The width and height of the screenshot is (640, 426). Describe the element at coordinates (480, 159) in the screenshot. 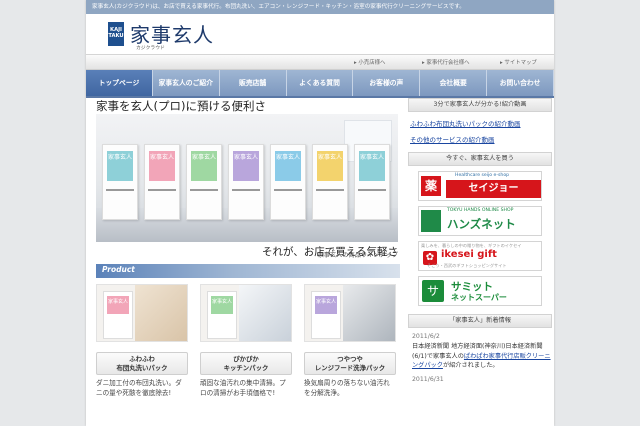

I see `buy-header: 今すぐ、家事玄人を買う` at that location.